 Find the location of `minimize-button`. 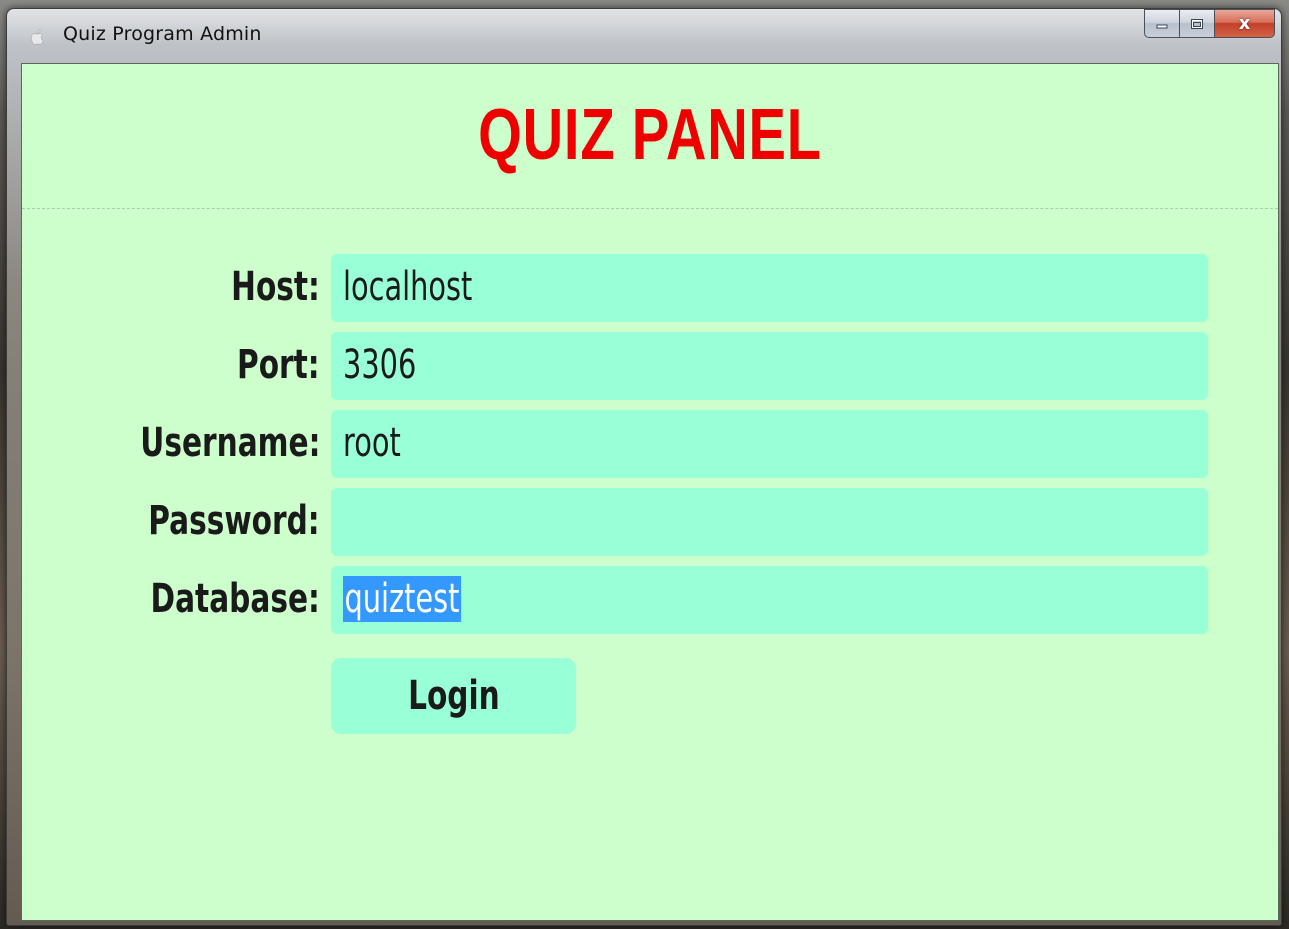

minimize-button is located at coordinates (1162, 23).